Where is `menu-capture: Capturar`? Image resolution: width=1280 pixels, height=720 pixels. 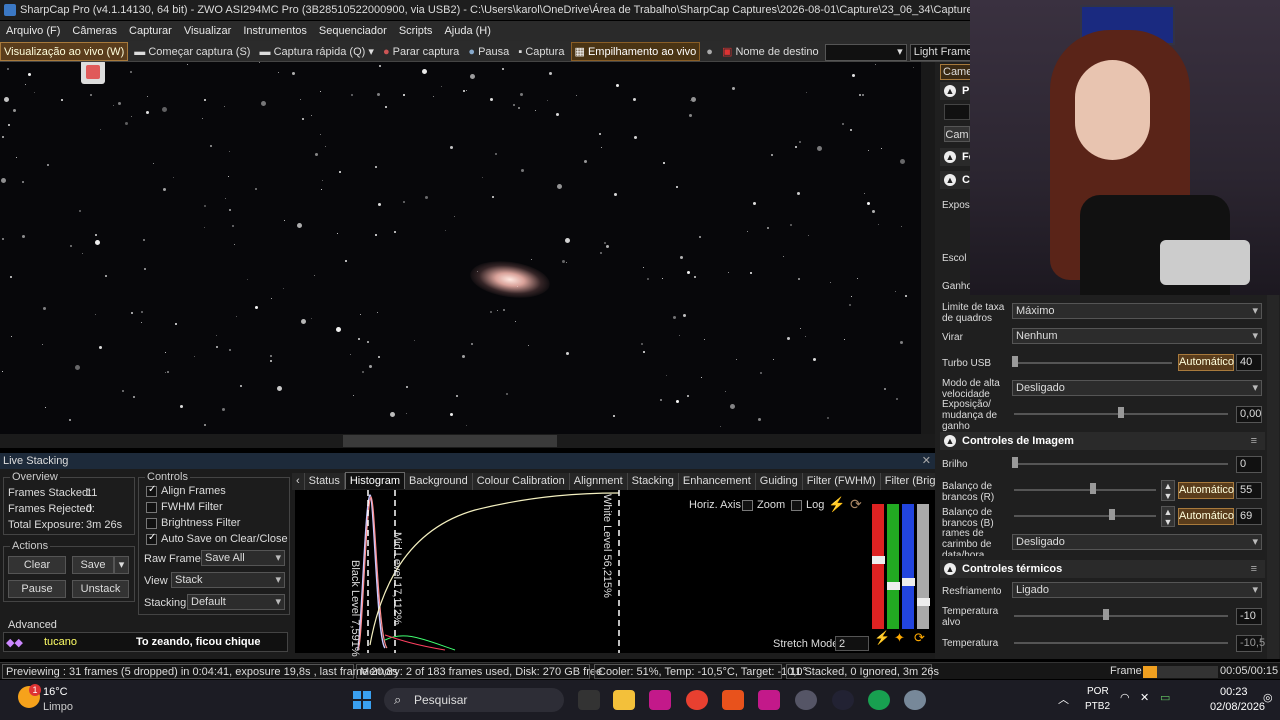 menu-capture: Capturar is located at coordinates (150, 31).